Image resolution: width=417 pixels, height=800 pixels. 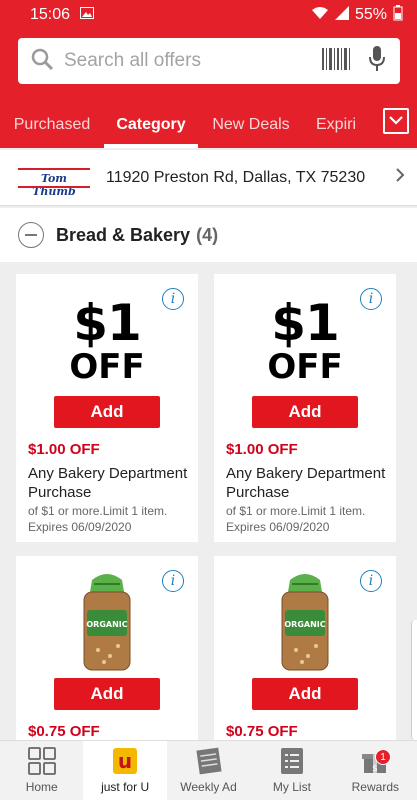 I want to click on status-bar: 15:06 55%, so click(x=208, y=15).